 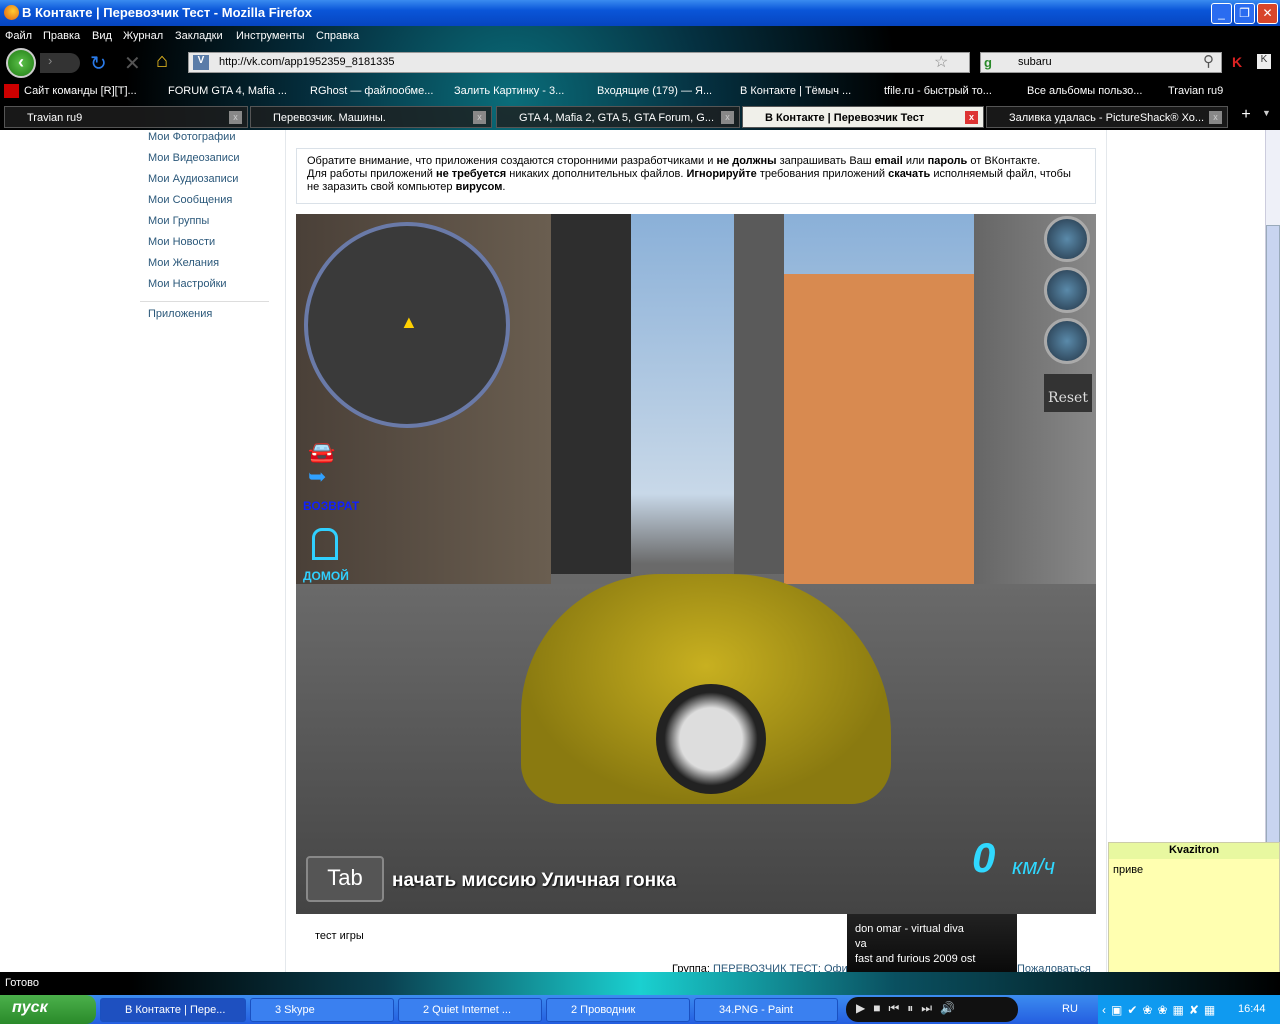 What do you see at coordinates (1101, 62) in the screenshot?
I see `search-input: subaru` at bounding box center [1101, 62].